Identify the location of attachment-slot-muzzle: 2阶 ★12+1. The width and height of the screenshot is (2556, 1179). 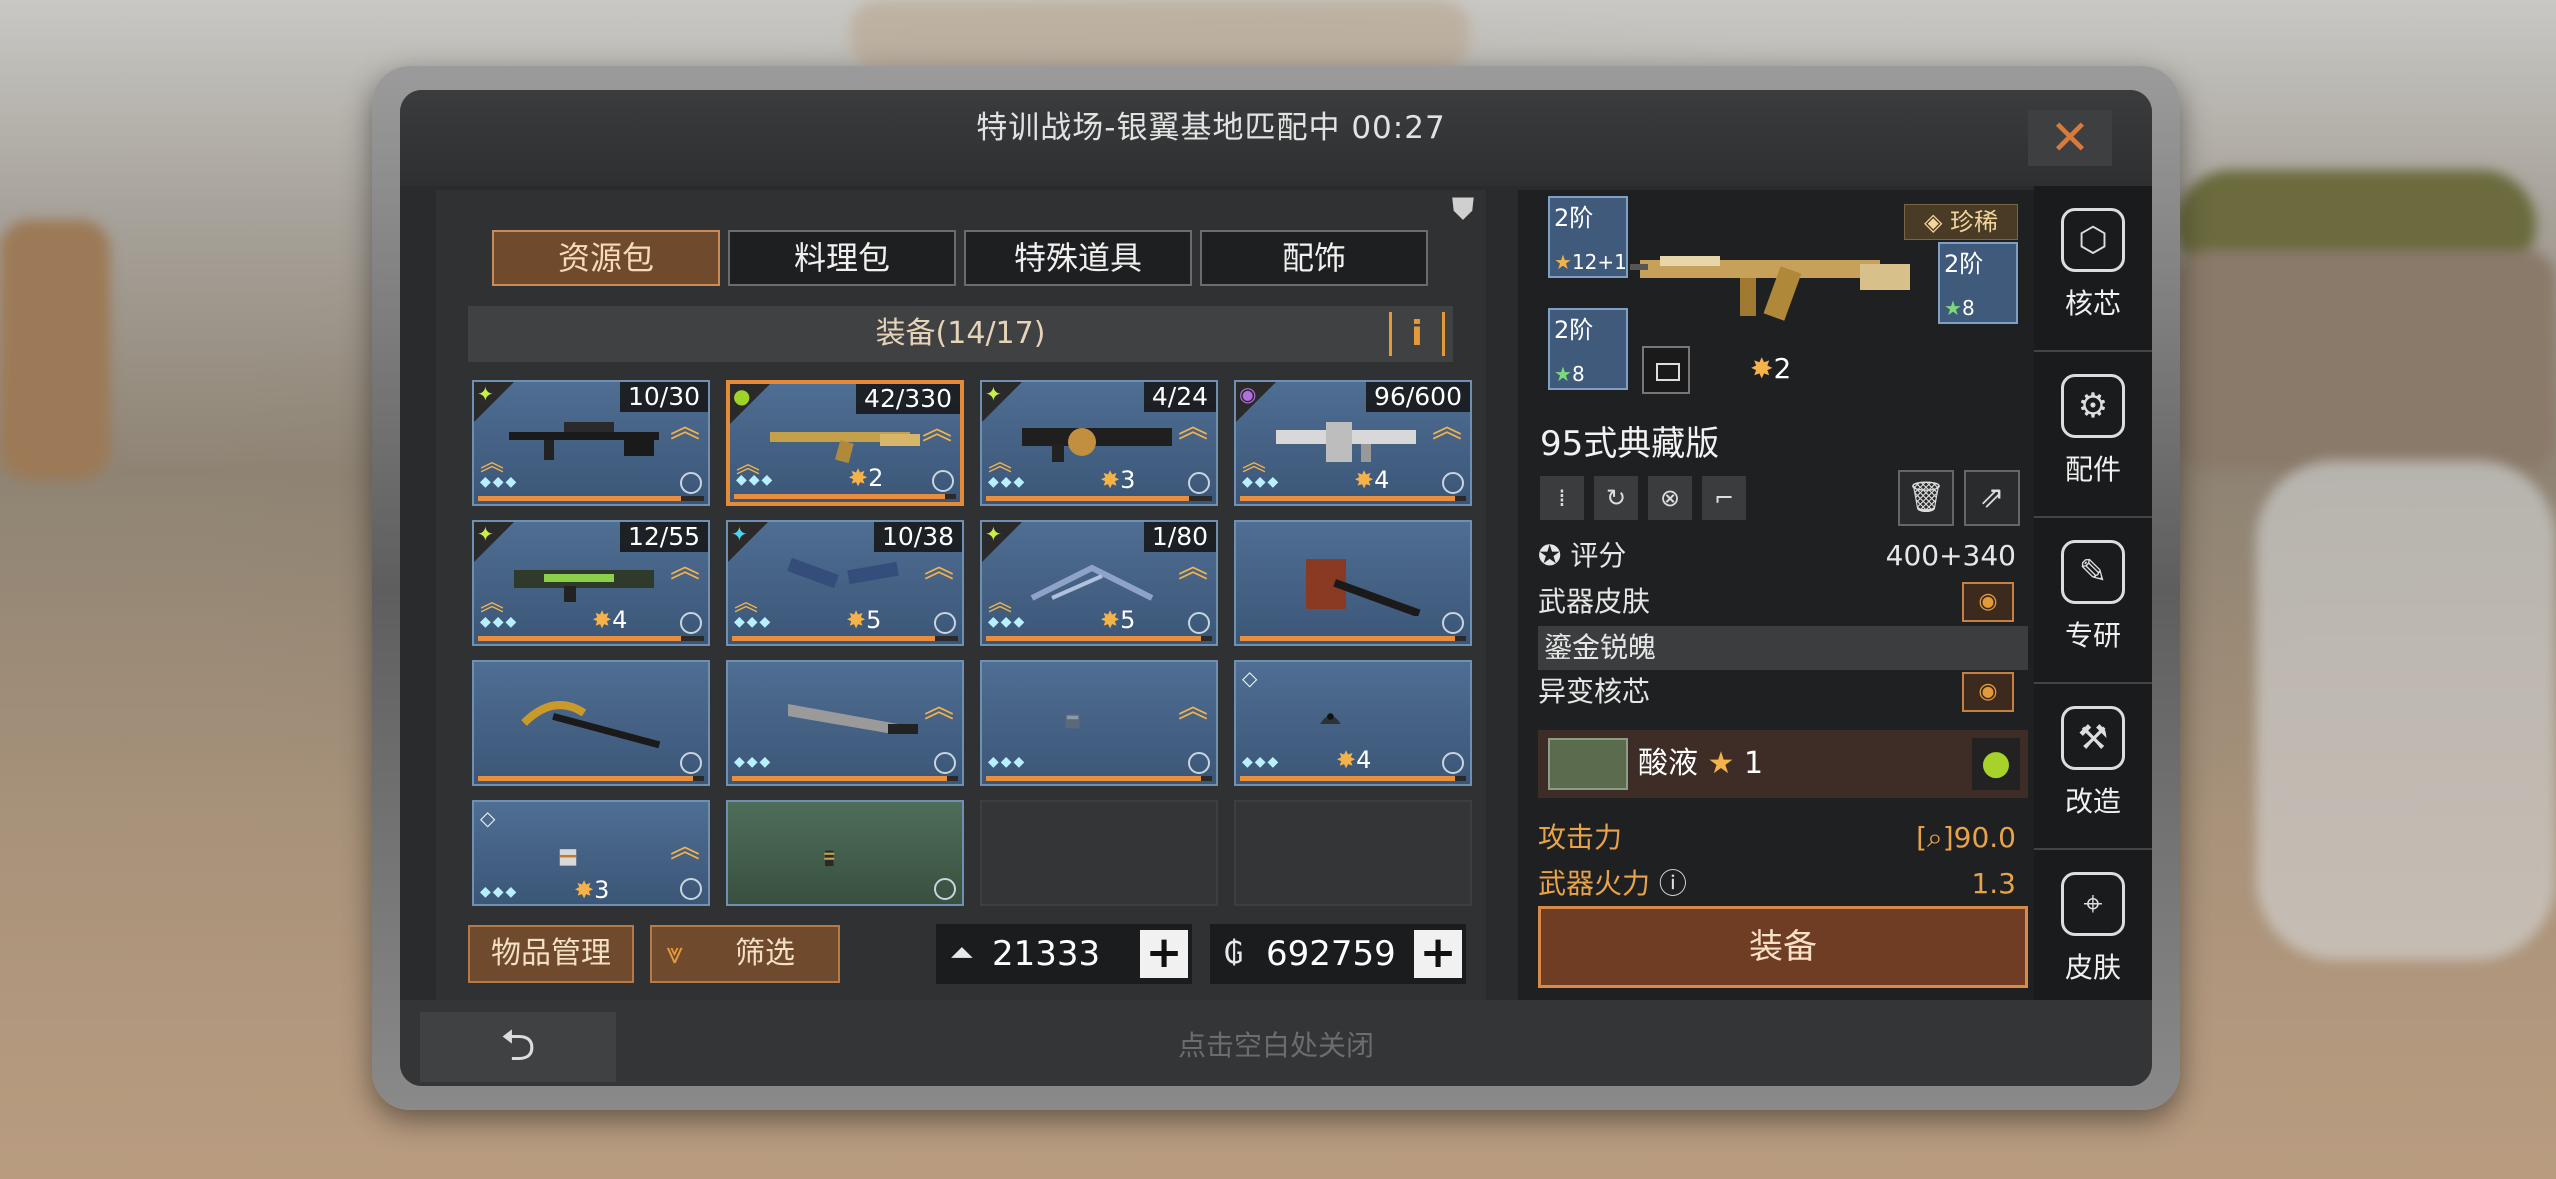
(1588, 237).